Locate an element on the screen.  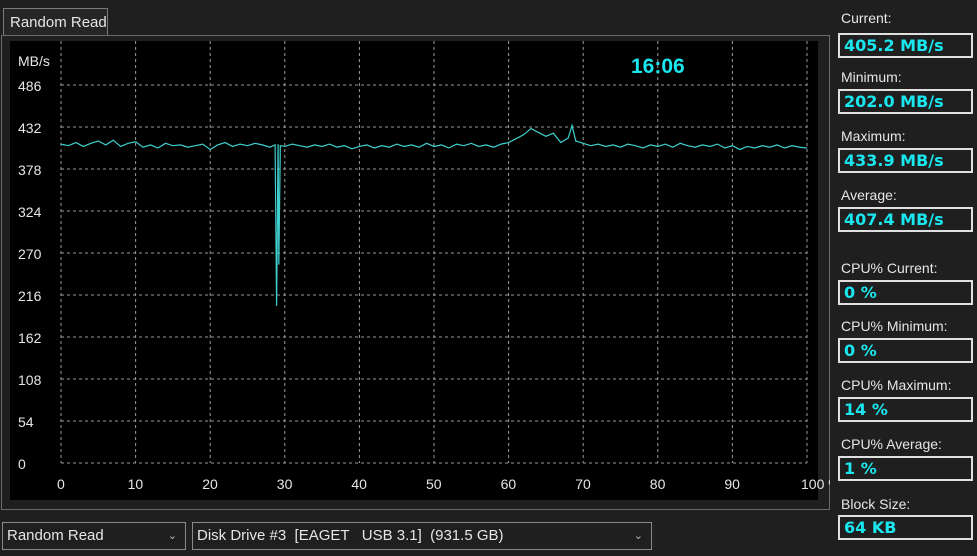
y-tick-label: 108 is located at coordinates (30, 380).